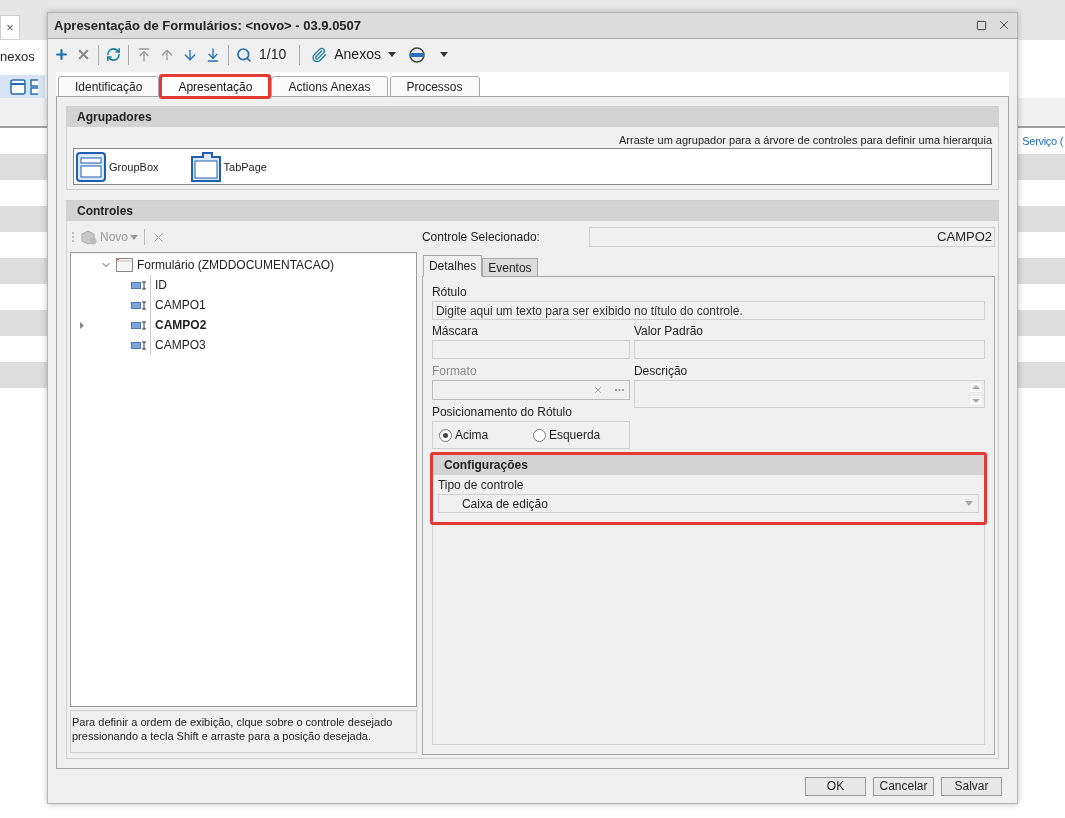 This screenshot has height=818, width=1065. What do you see at coordinates (243, 732) in the screenshot?
I see `help-text: Para definir a ordem de exibição, clque sobre o controle desejado pressionando a tecla Shift e arraste para a posição desejada.` at bounding box center [243, 732].